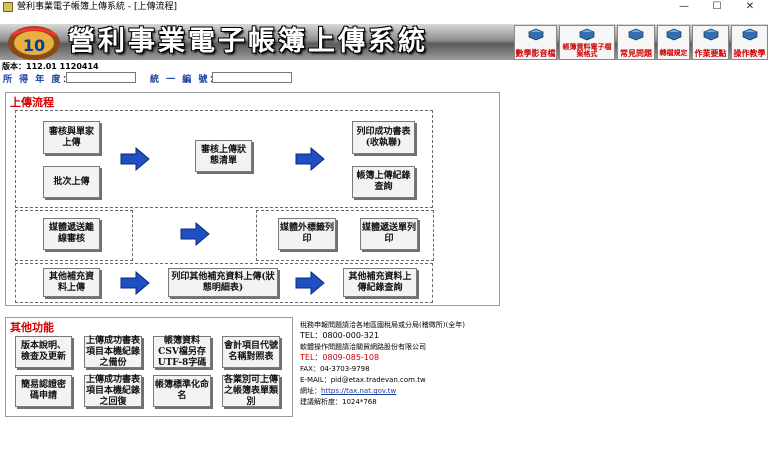 This screenshot has width=768, height=453. What do you see at coordinates (749, 42) in the screenshot?
I see `operation-tutorial-button: 操作教學` at bounding box center [749, 42].